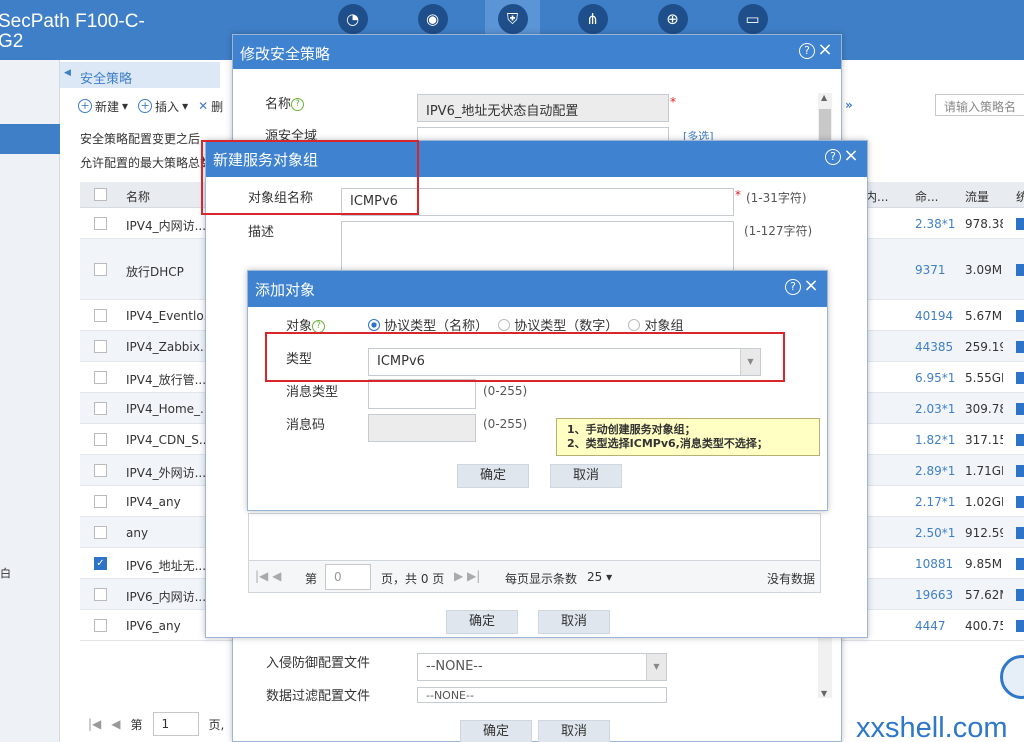 Image resolution: width=1024 pixels, height=742 pixels. I want to click on system-icon: ▭, so click(752, 19).